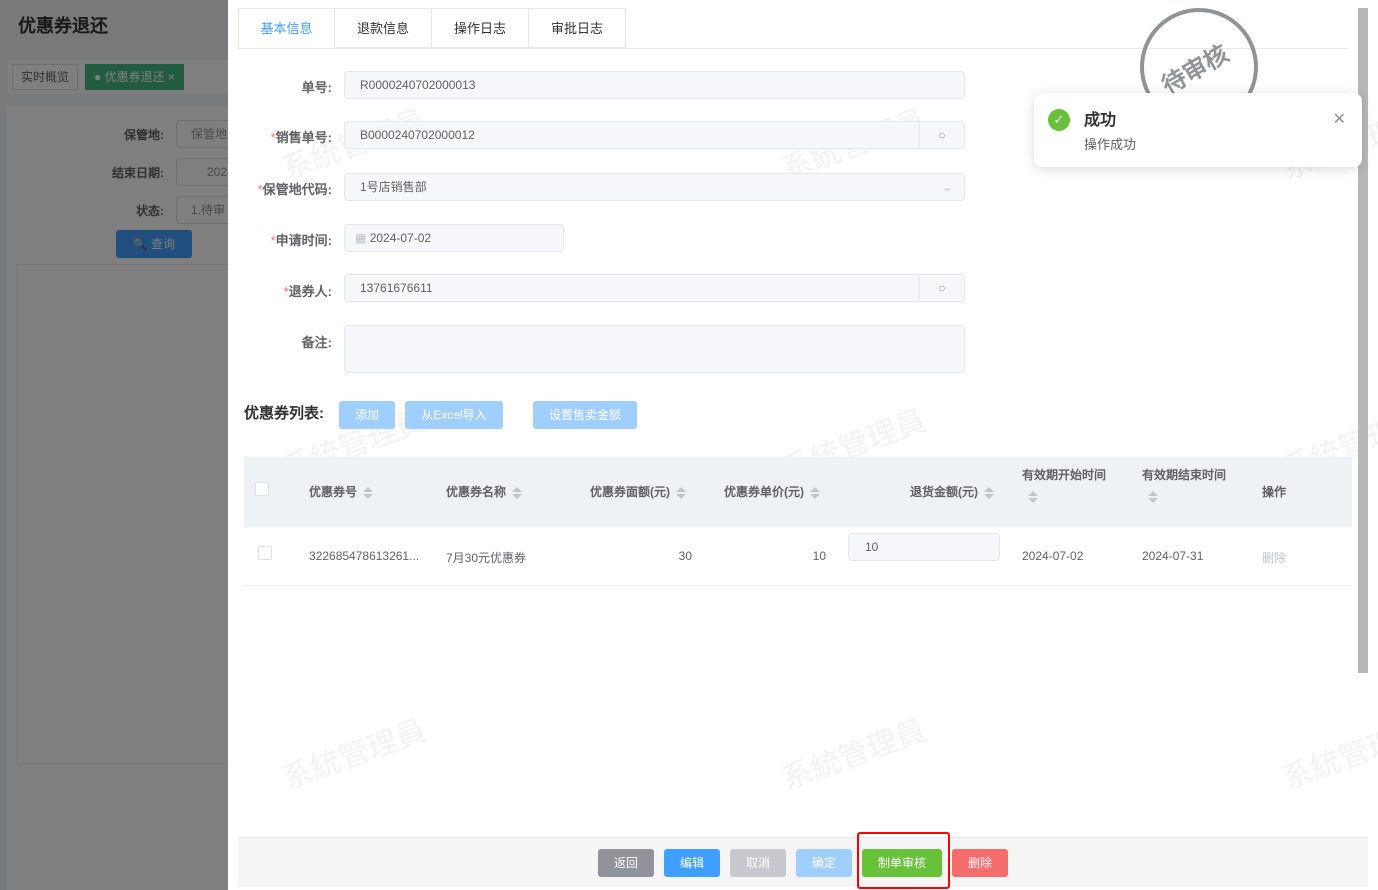 The image size is (1378, 890). Describe the element at coordinates (654, 288) in the screenshot. I see `refunder-input: 13761676611 ○` at that location.